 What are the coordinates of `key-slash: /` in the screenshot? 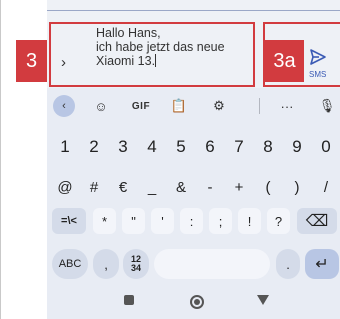 It's located at (326, 187).